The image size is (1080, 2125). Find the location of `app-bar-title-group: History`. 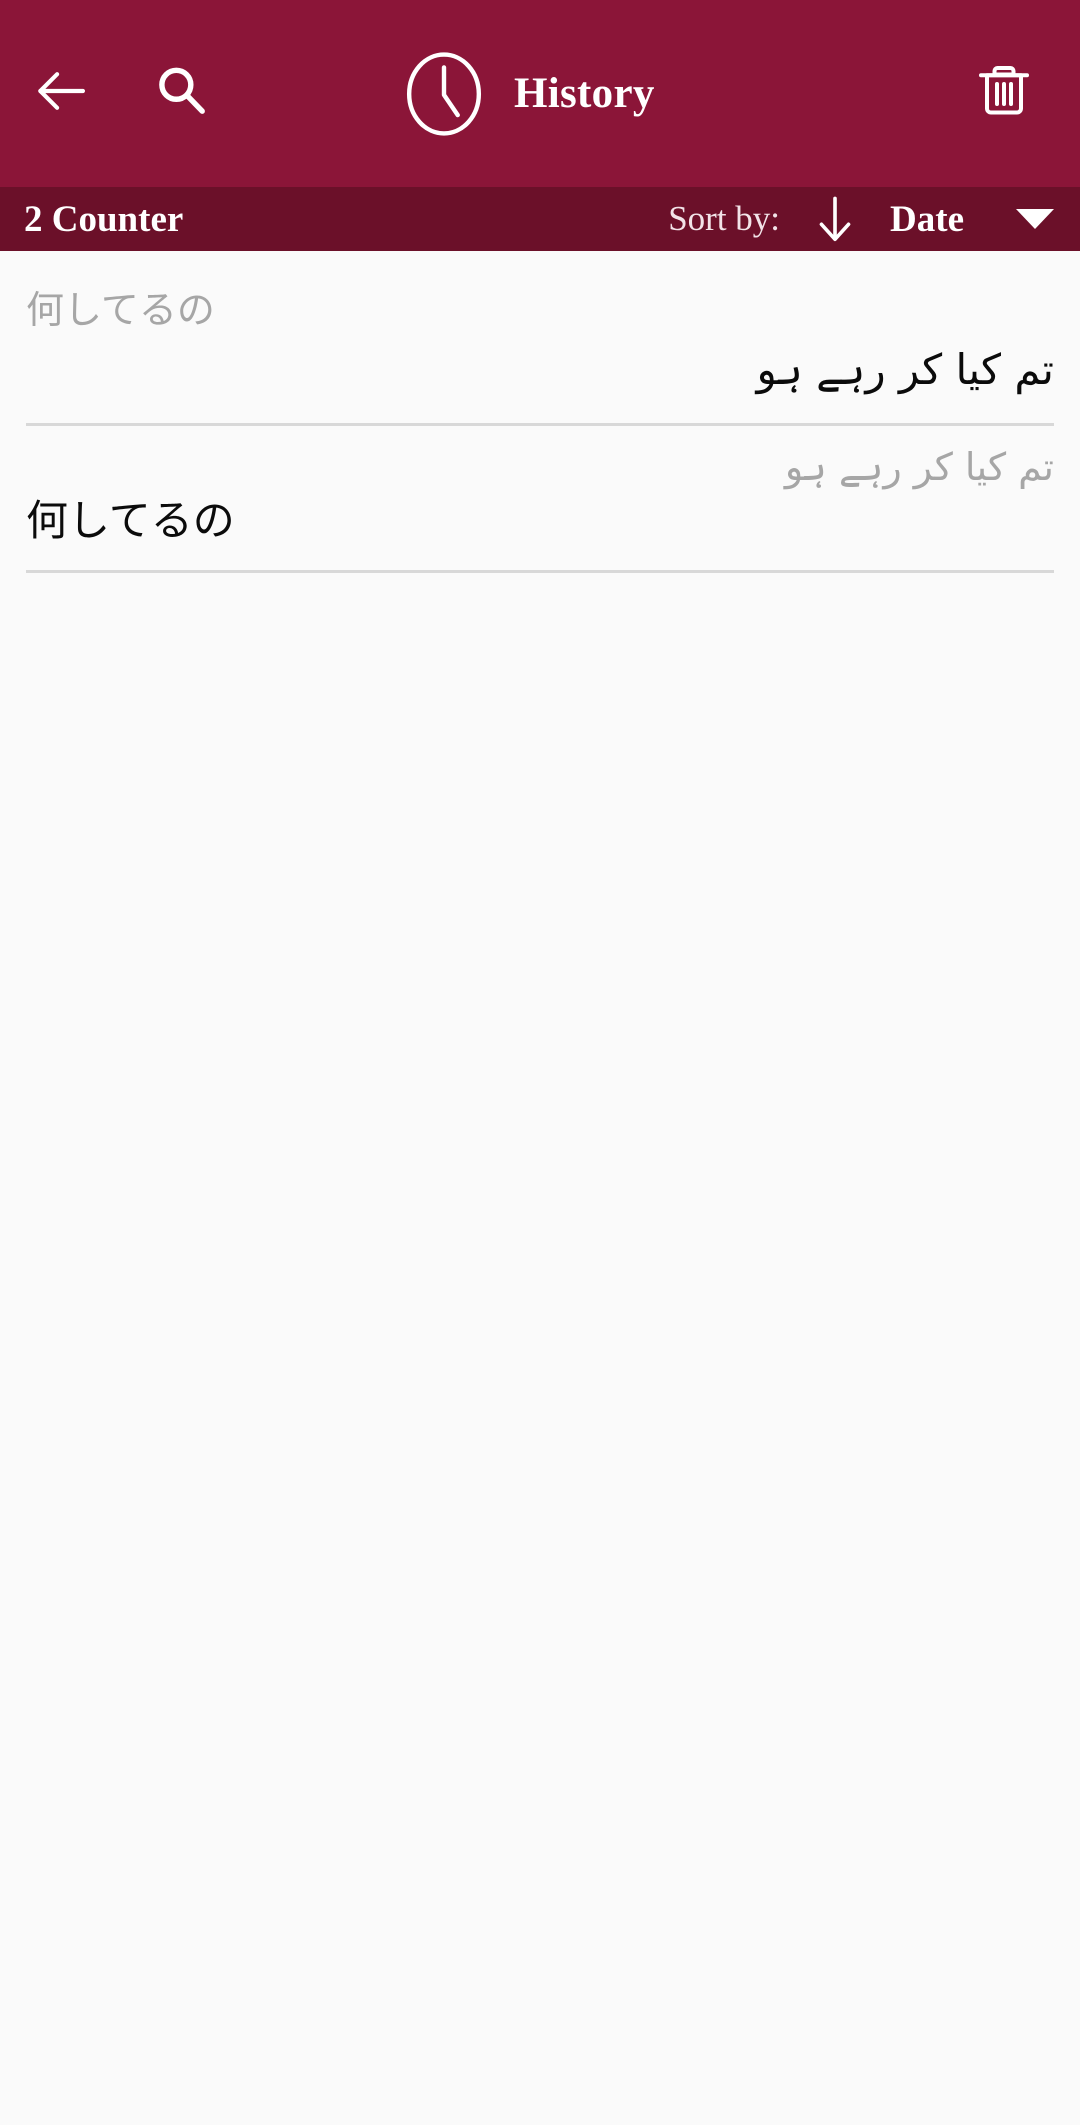

app-bar-title-group: History is located at coordinates (527, 93).